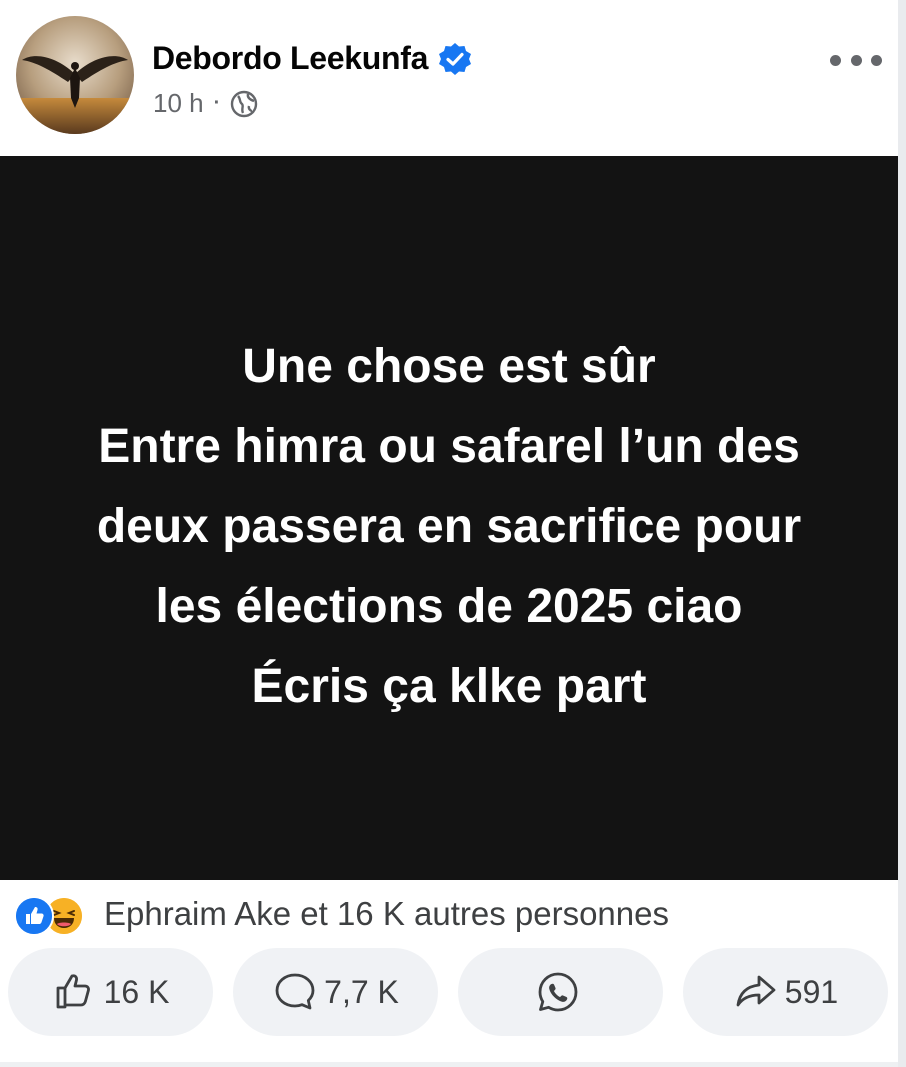 The width and height of the screenshot is (906, 1067). What do you see at coordinates (290, 58) in the screenshot?
I see `author-name-text: Debordo Leekunfa` at bounding box center [290, 58].